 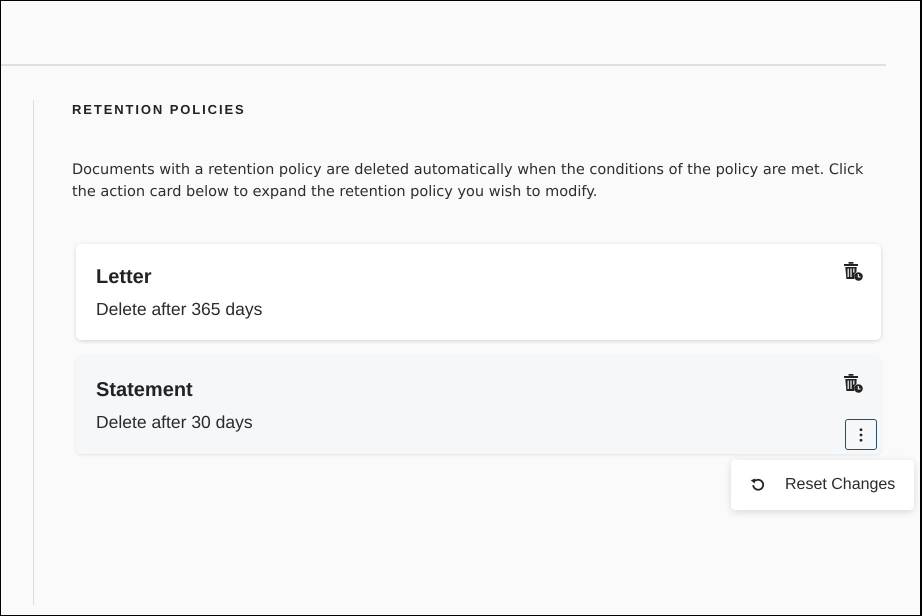 I want to click on undo-icon, so click(x=758, y=485).